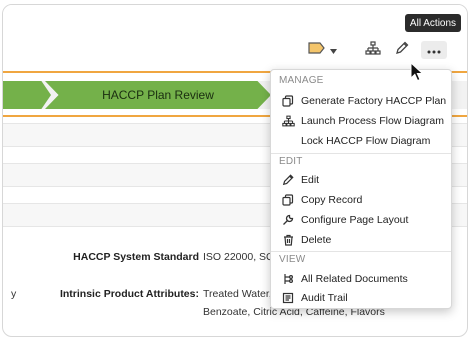  What do you see at coordinates (239, 257) in the screenshot?
I see `field-value: ISO 22000, SQ` at bounding box center [239, 257].